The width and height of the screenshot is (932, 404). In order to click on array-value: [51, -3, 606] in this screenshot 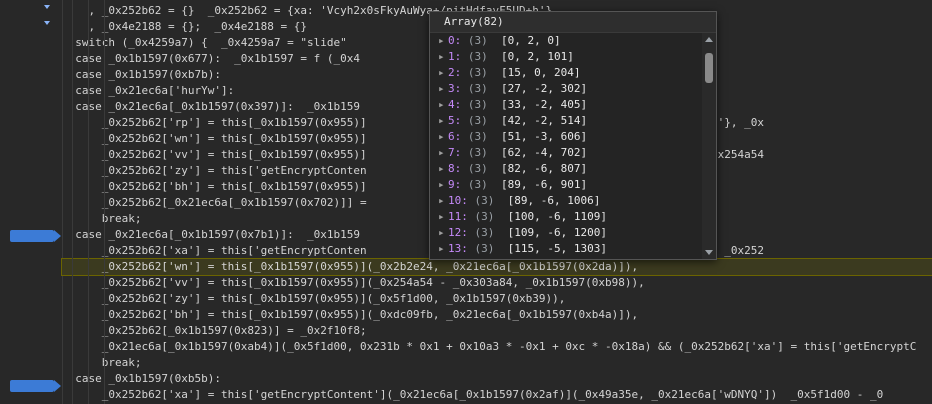, I will do `click(544, 136)`.